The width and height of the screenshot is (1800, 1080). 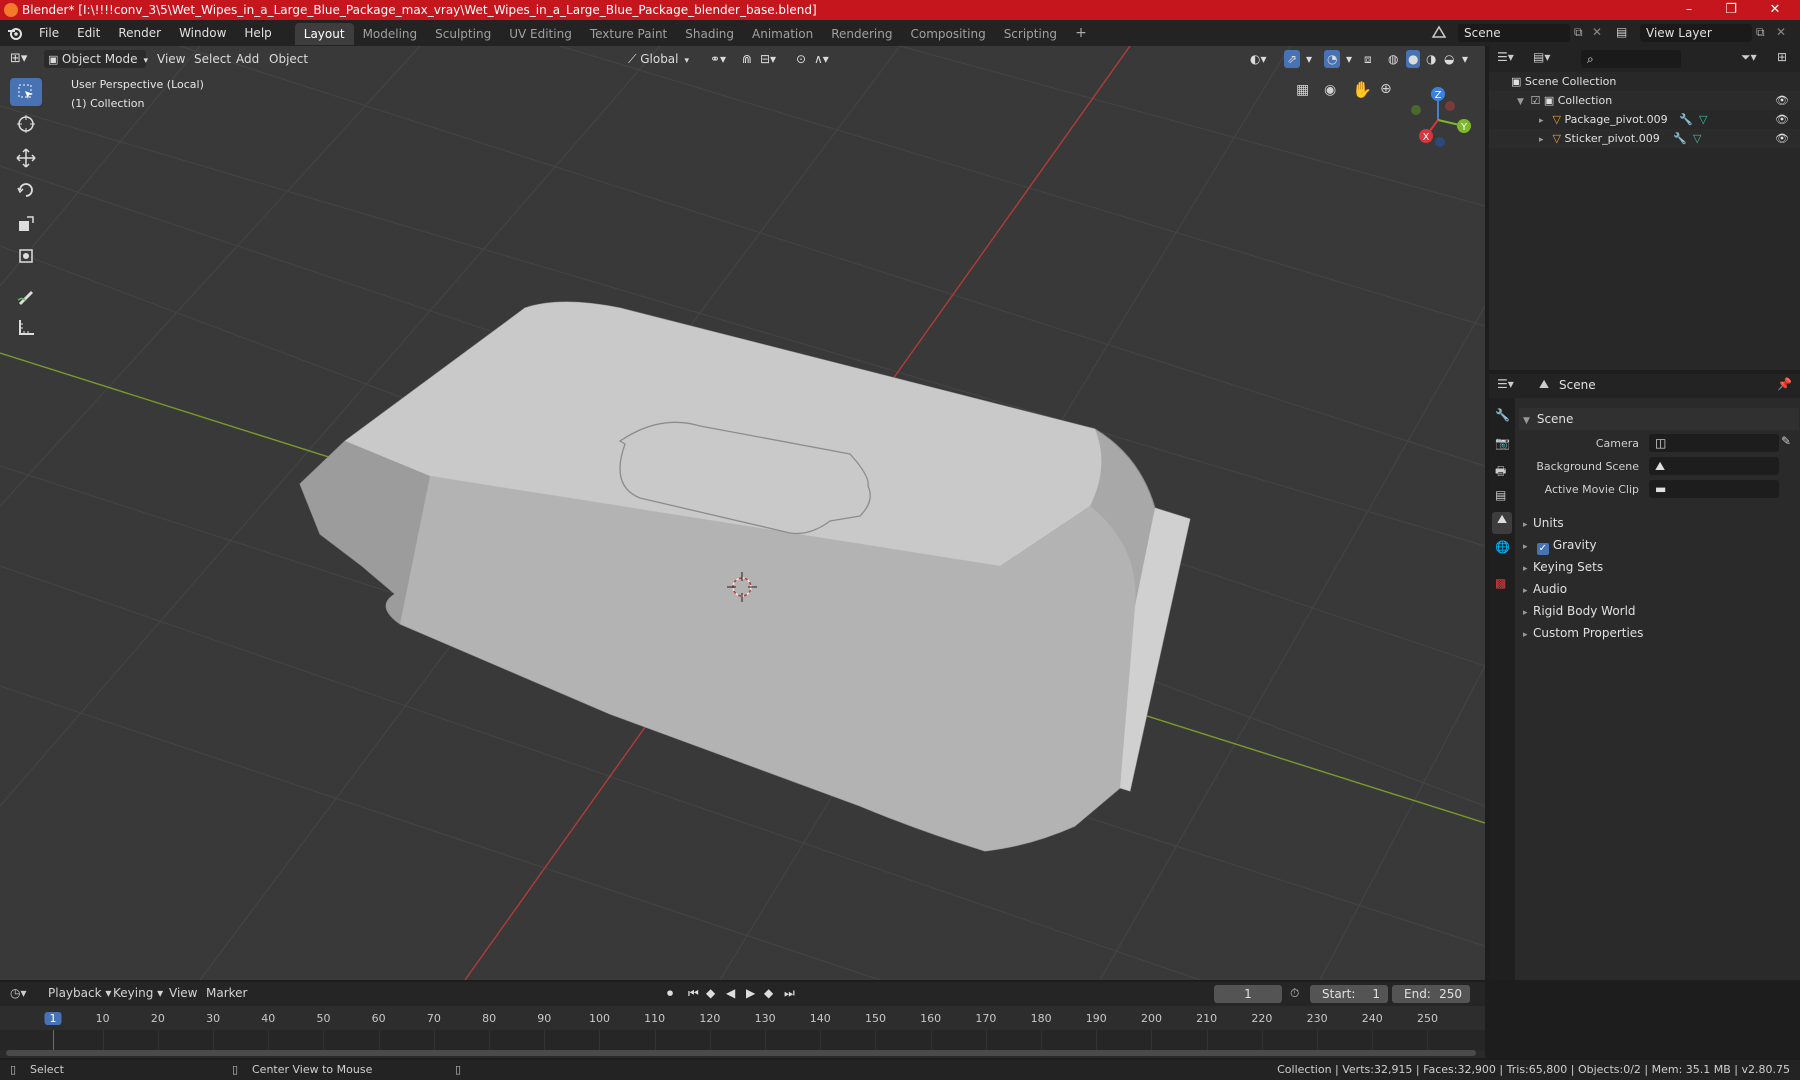 What do you see at coordinates (1542, 549) in the screenshot?
I see `gravity-checkbox: ✓` at bounding box center [1542, 549].